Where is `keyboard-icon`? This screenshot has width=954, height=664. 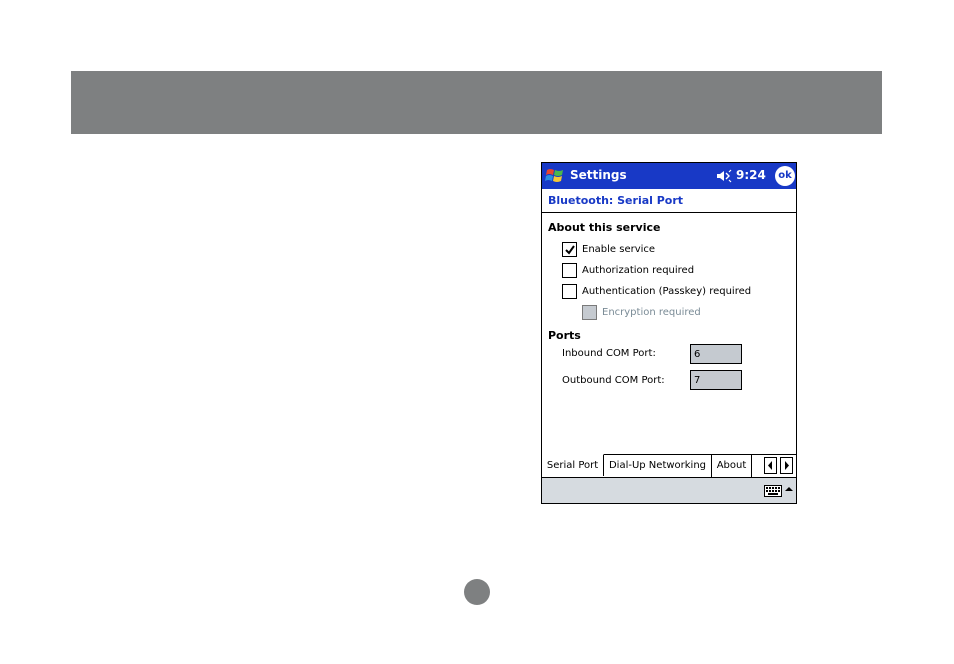
keyboard-icon is located at coordinates (773, 491).